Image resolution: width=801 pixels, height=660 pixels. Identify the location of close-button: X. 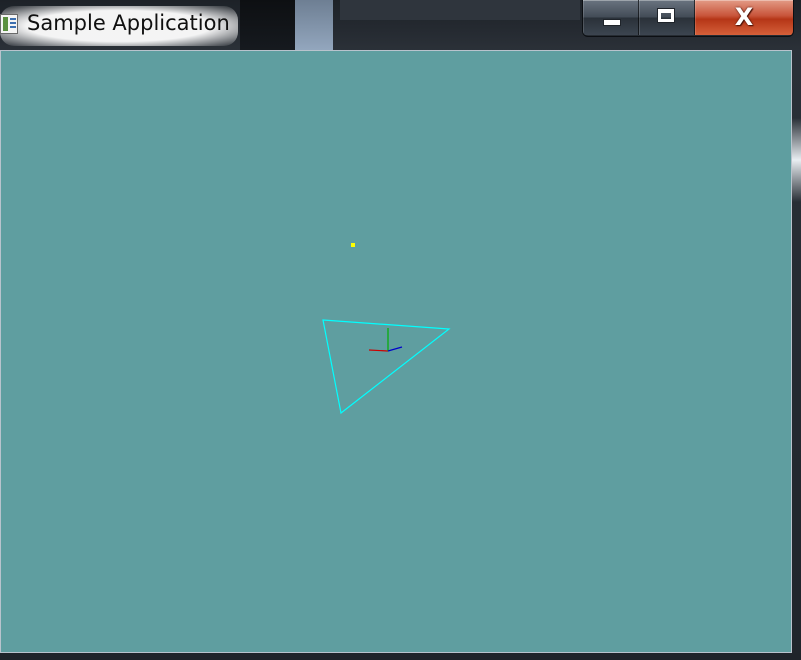
(744, 17).